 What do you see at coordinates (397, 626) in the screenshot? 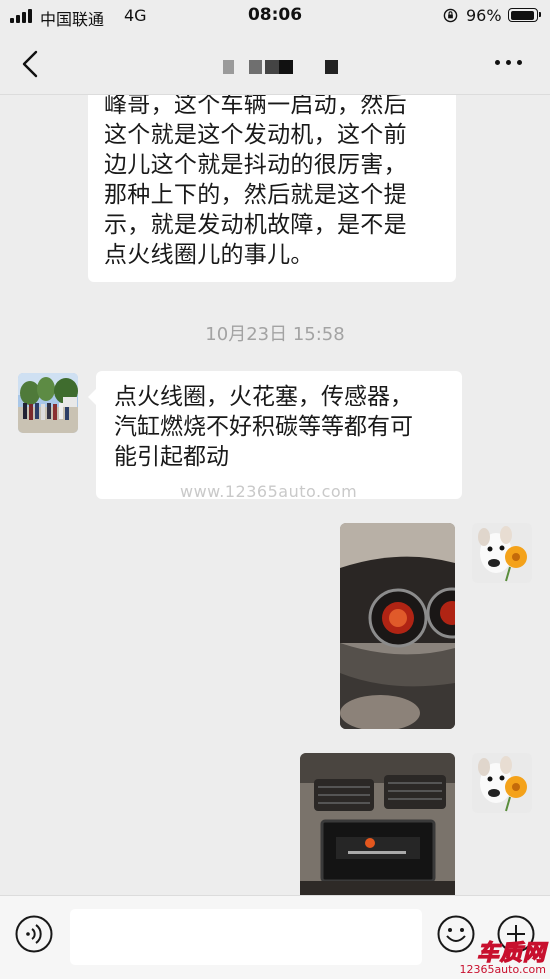
I see `dashboard-photo` at bounding box center [397, 626].